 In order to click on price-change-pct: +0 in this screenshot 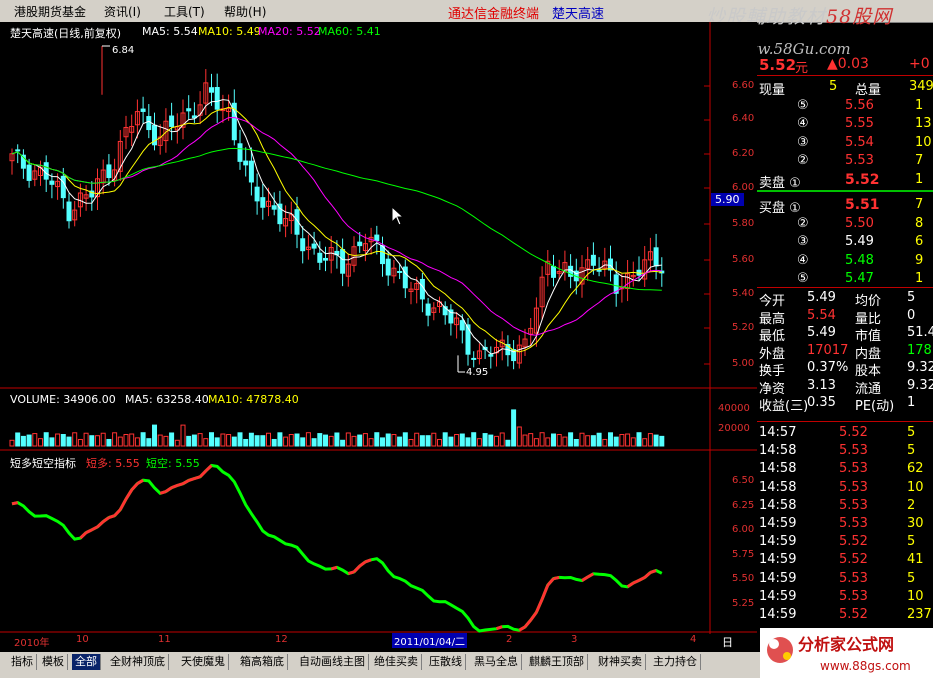, I will do `click(919, 64)`.